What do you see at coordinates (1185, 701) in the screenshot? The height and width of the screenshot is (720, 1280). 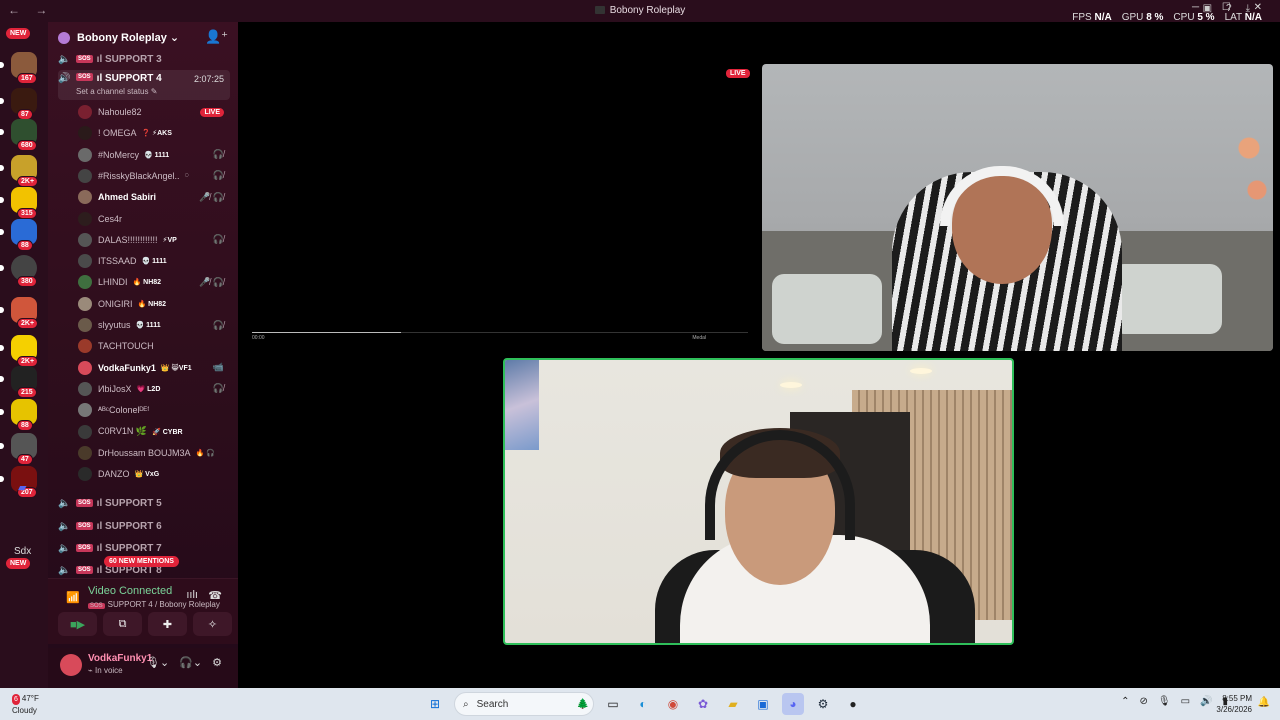 I see `network-icon: ▭` at bounding box center [1185, 701].